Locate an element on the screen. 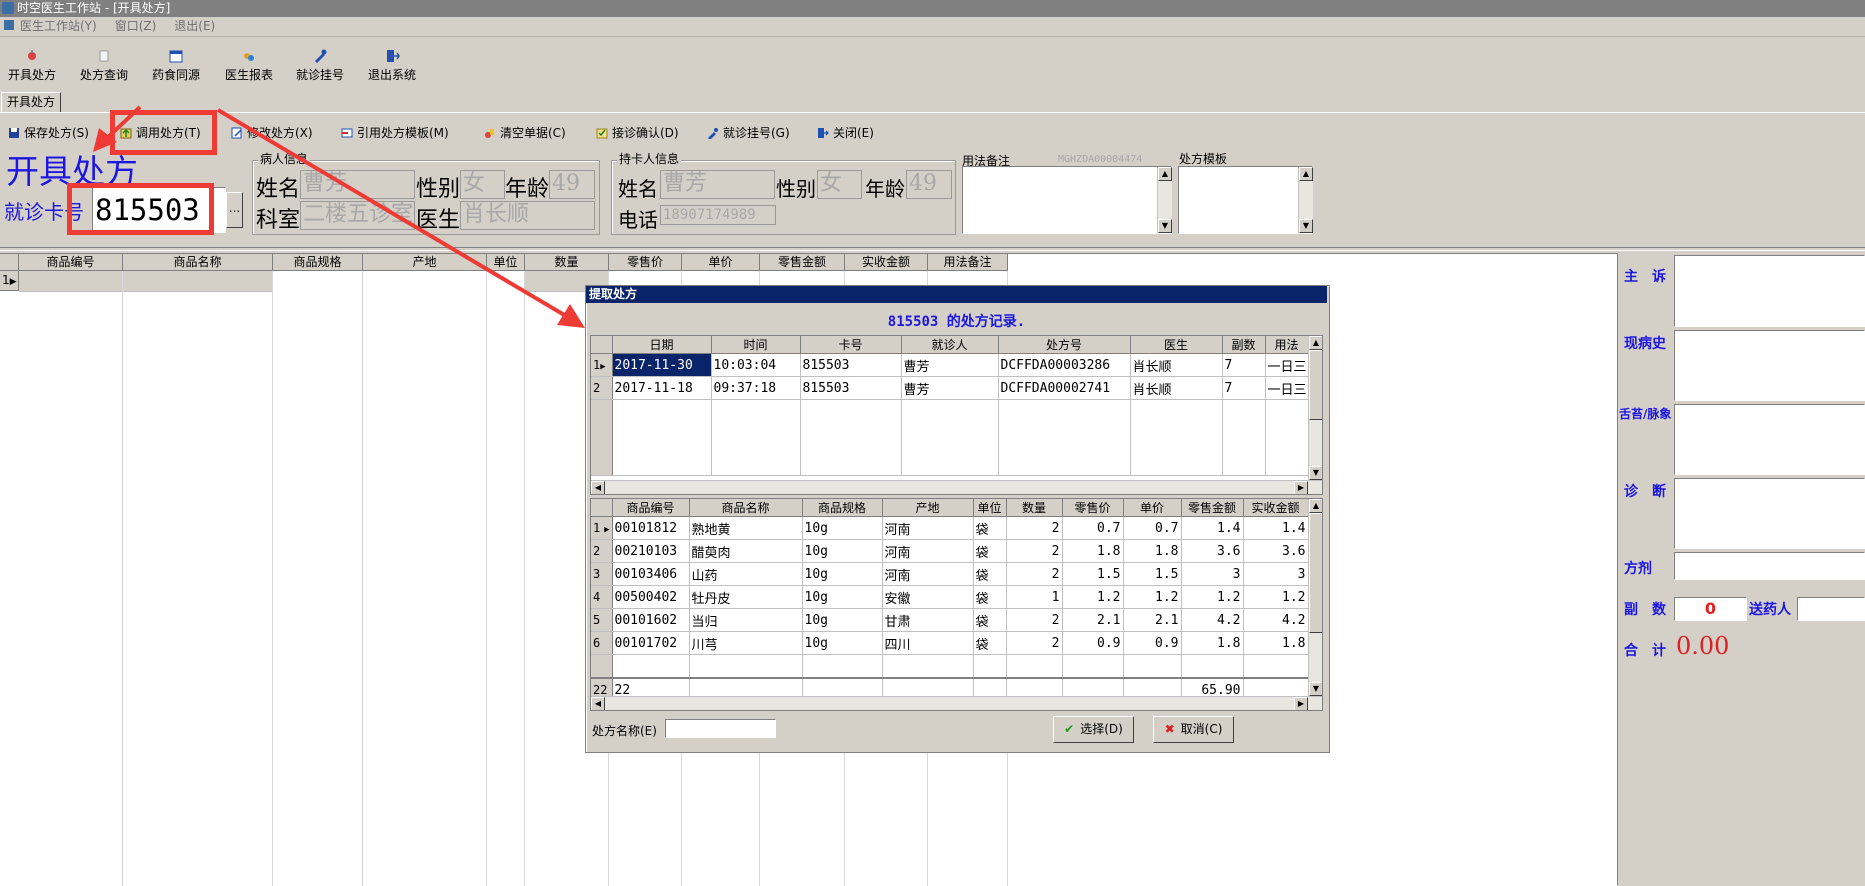  rx-name-input is located at coordinates (720, 728).